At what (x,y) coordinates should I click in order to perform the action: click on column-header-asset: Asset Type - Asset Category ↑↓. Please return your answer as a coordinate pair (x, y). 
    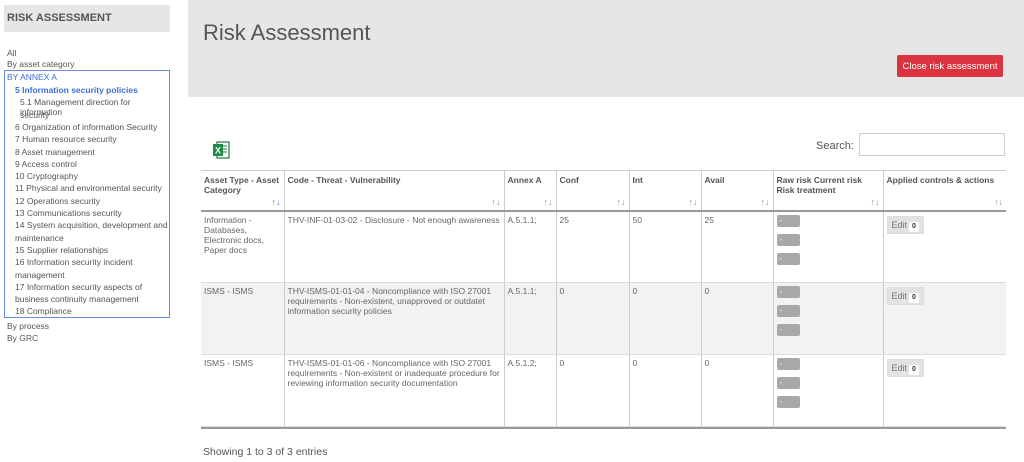
    Looking at the image, I should click on (243, 191).